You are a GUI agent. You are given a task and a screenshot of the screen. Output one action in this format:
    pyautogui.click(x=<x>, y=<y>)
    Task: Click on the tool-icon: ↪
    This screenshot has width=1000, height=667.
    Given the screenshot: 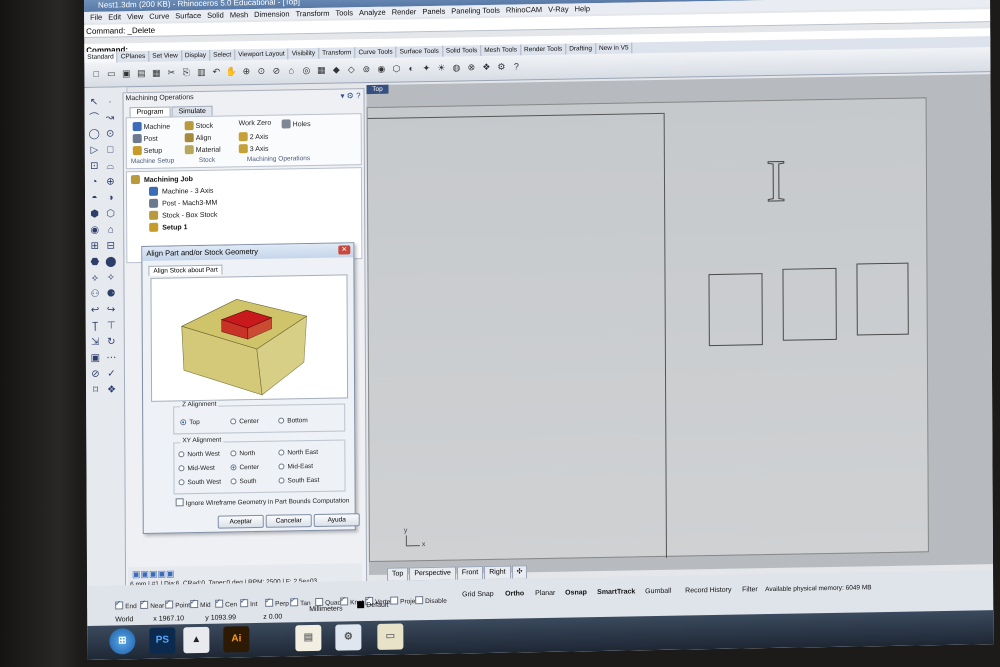 What is the action you would take?
    pyautogui.click(x=111, y=309)
    